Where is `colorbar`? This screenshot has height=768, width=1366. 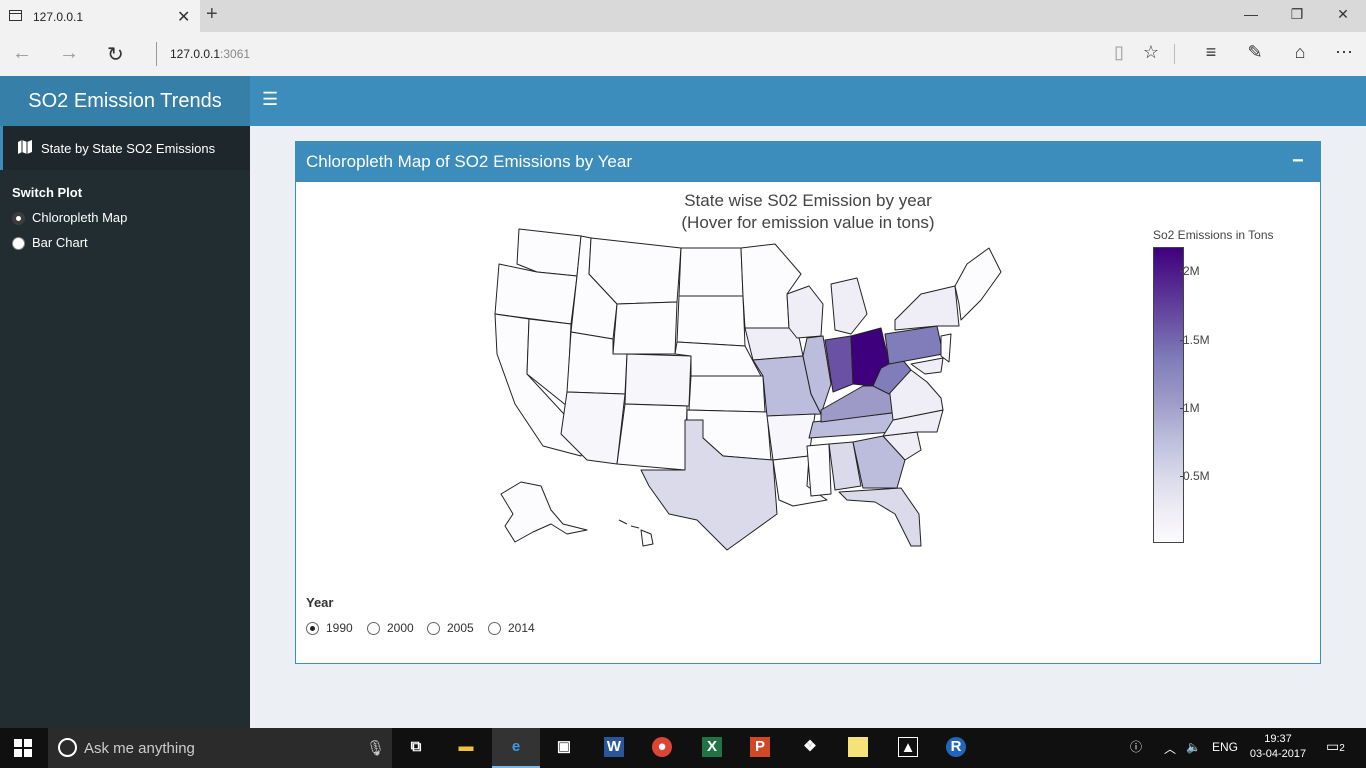 colorbar is located at coordinates (1168, 395).